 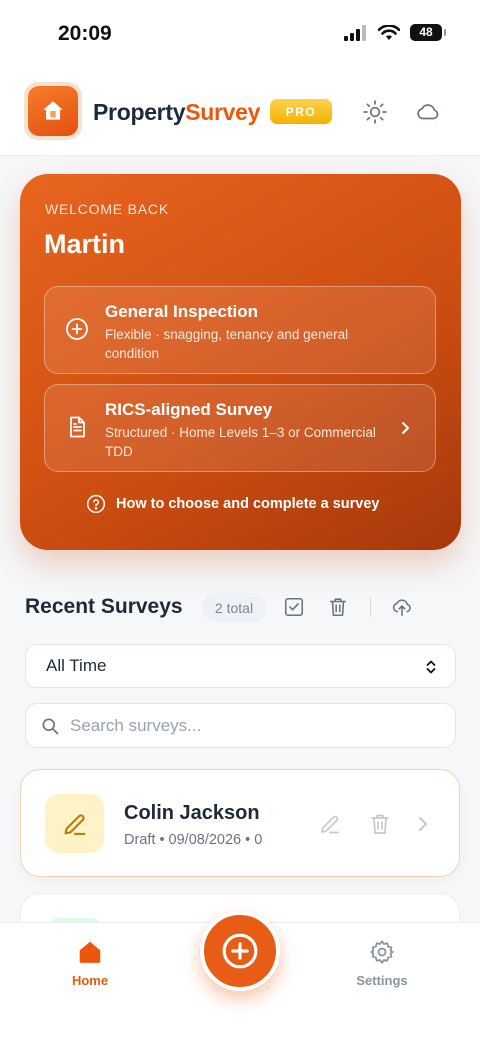 I want to click on search-icon, so click(x=50, y=726).